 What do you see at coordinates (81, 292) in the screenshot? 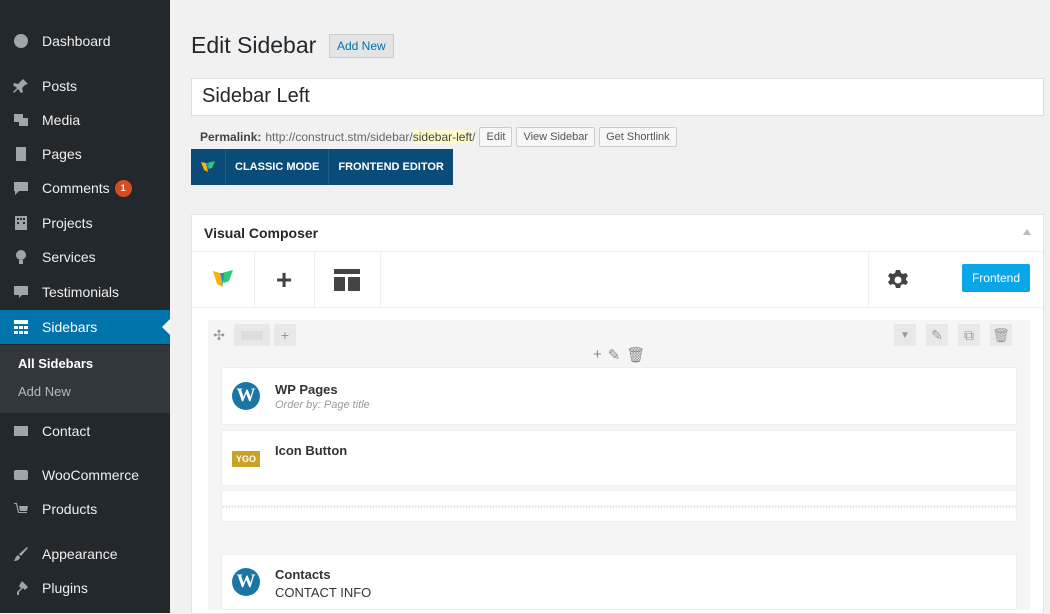
I see `sidebar-item-label: Testimonials` at bounding box center [81, 292].